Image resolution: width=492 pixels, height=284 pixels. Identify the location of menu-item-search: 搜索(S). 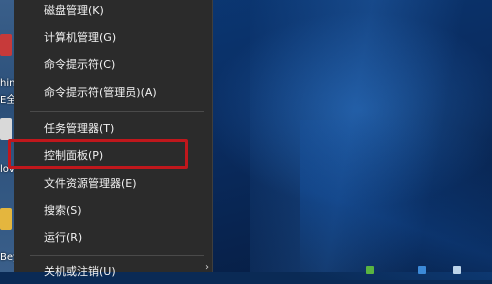
(113, 210).